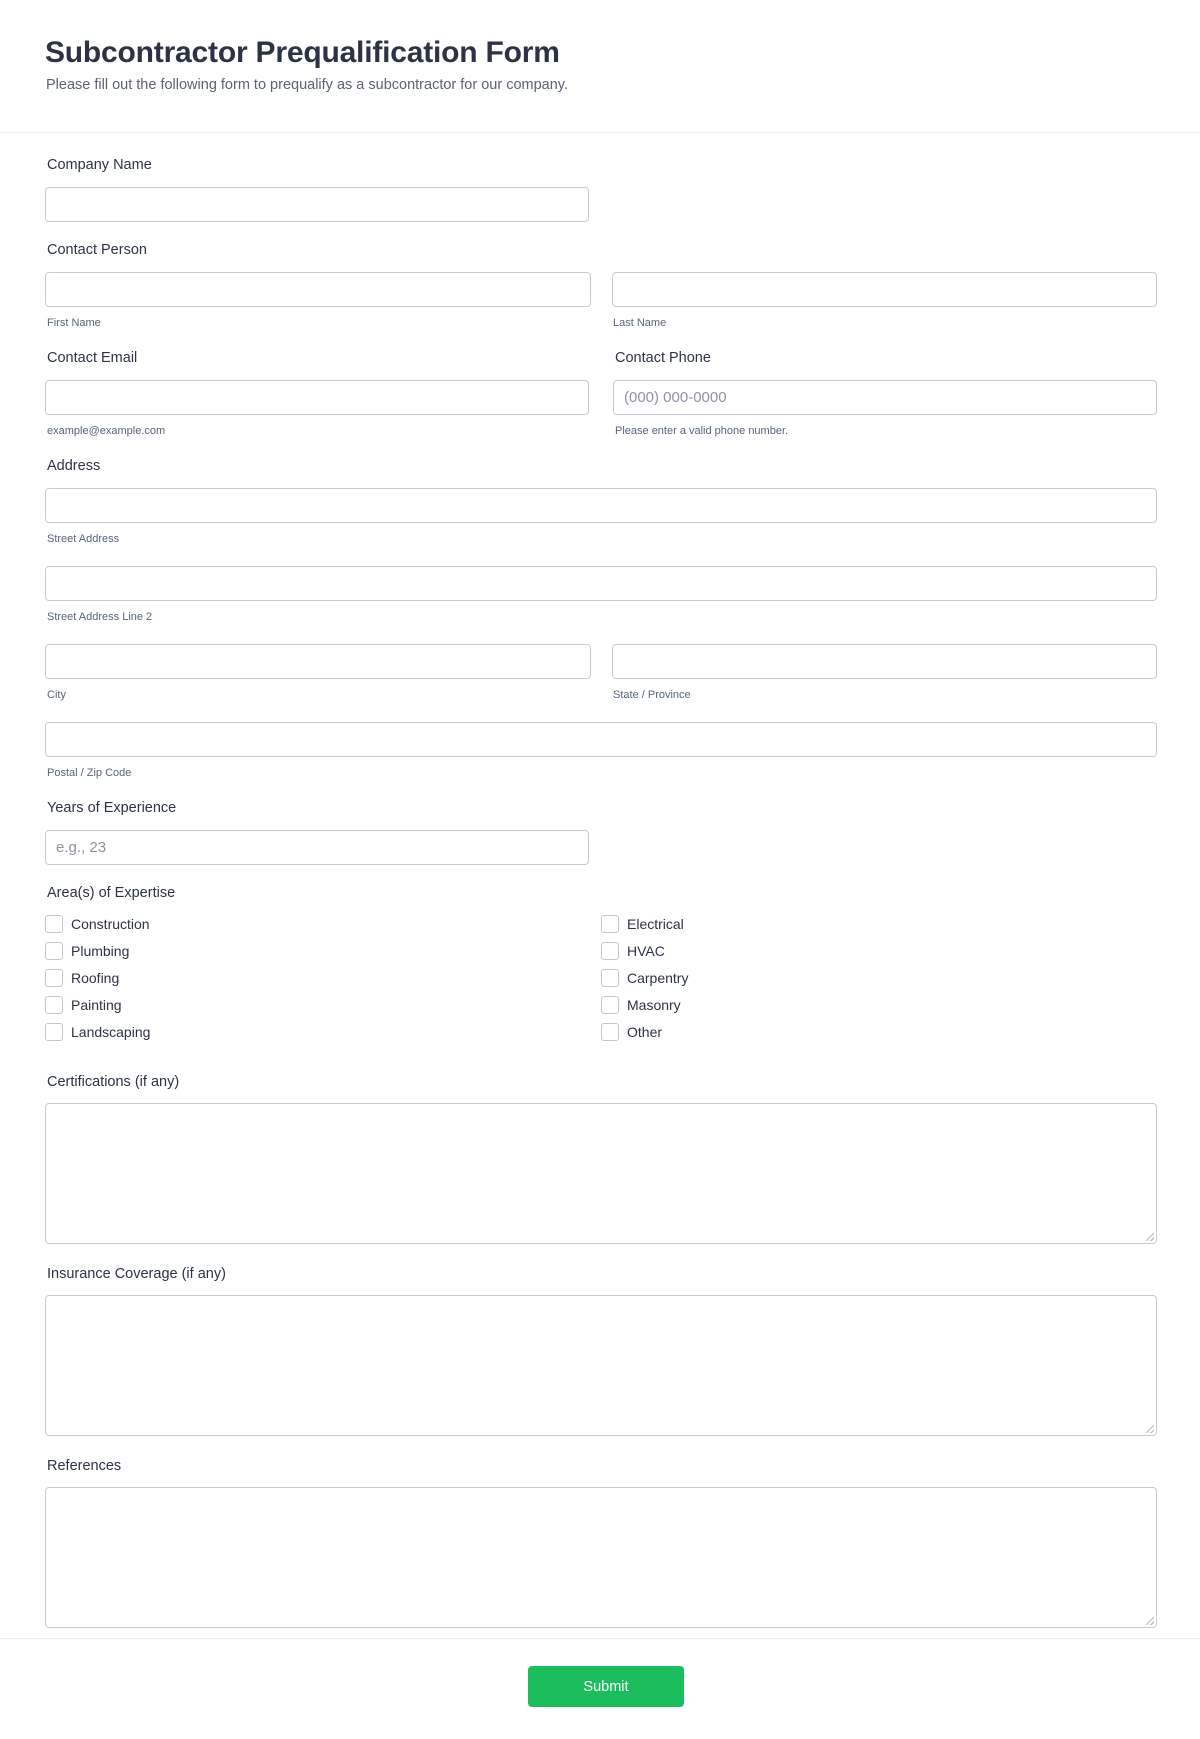  I want to click on references-textarea, so click(601, 1557).